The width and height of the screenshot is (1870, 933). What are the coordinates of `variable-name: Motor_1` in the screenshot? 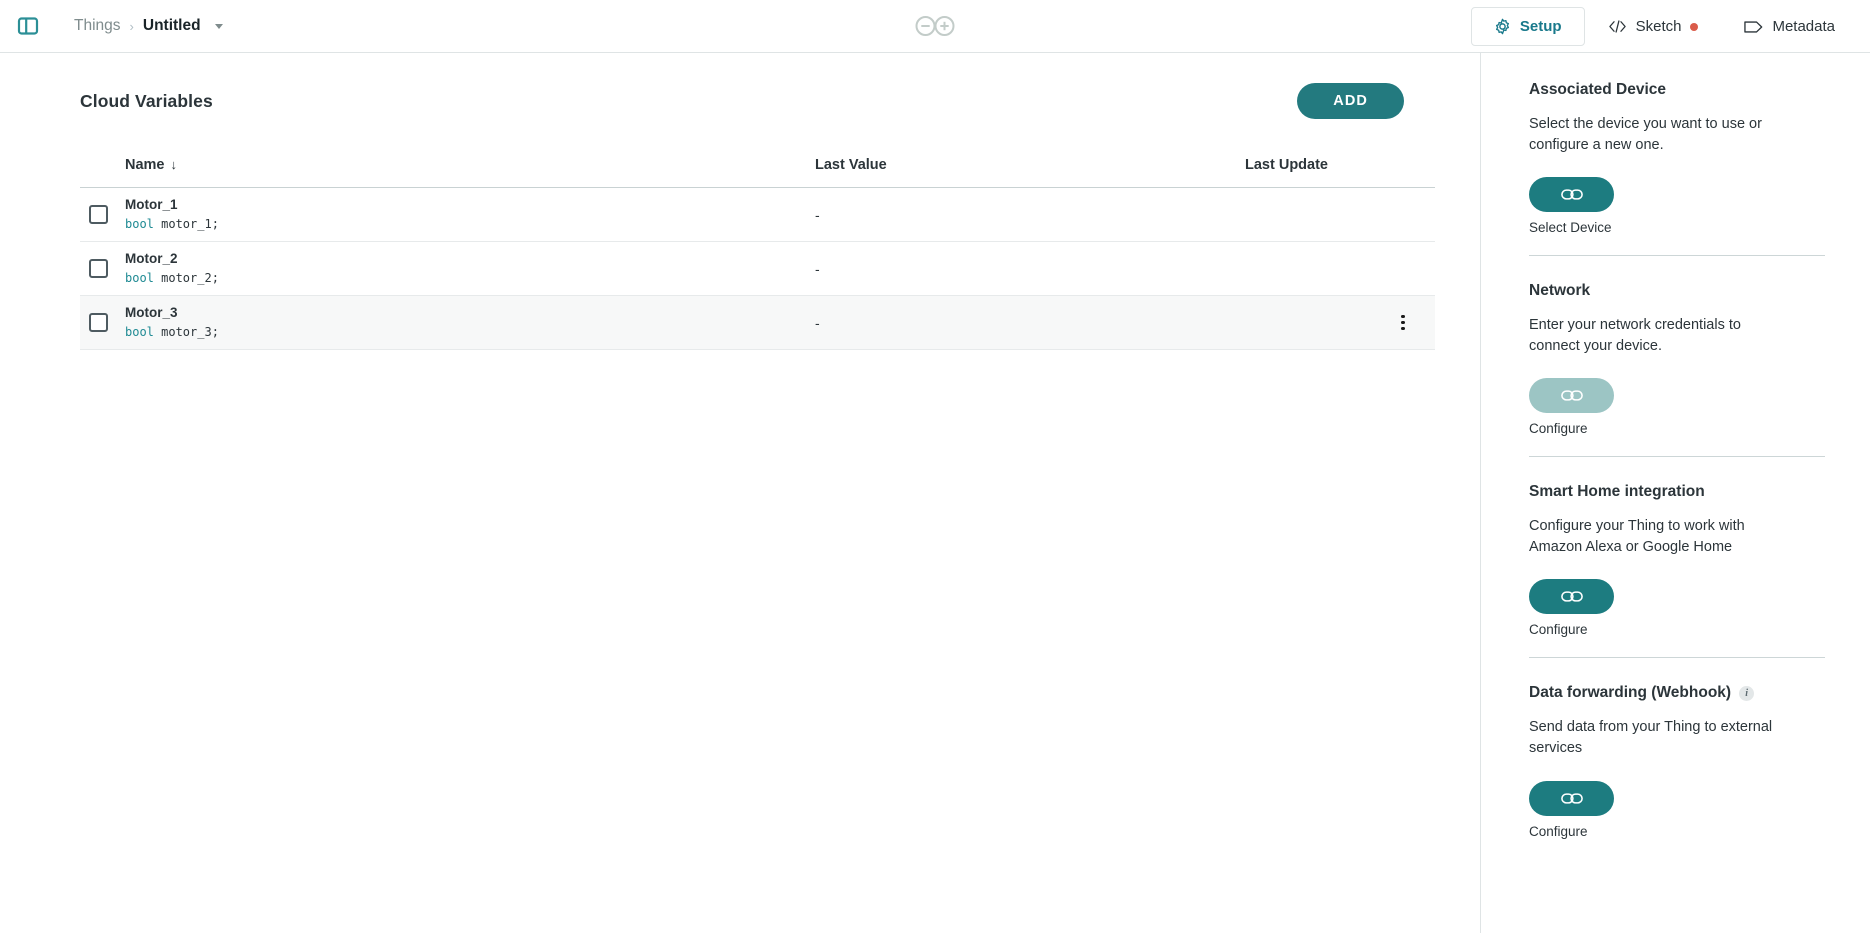 It's located at (470, 205).